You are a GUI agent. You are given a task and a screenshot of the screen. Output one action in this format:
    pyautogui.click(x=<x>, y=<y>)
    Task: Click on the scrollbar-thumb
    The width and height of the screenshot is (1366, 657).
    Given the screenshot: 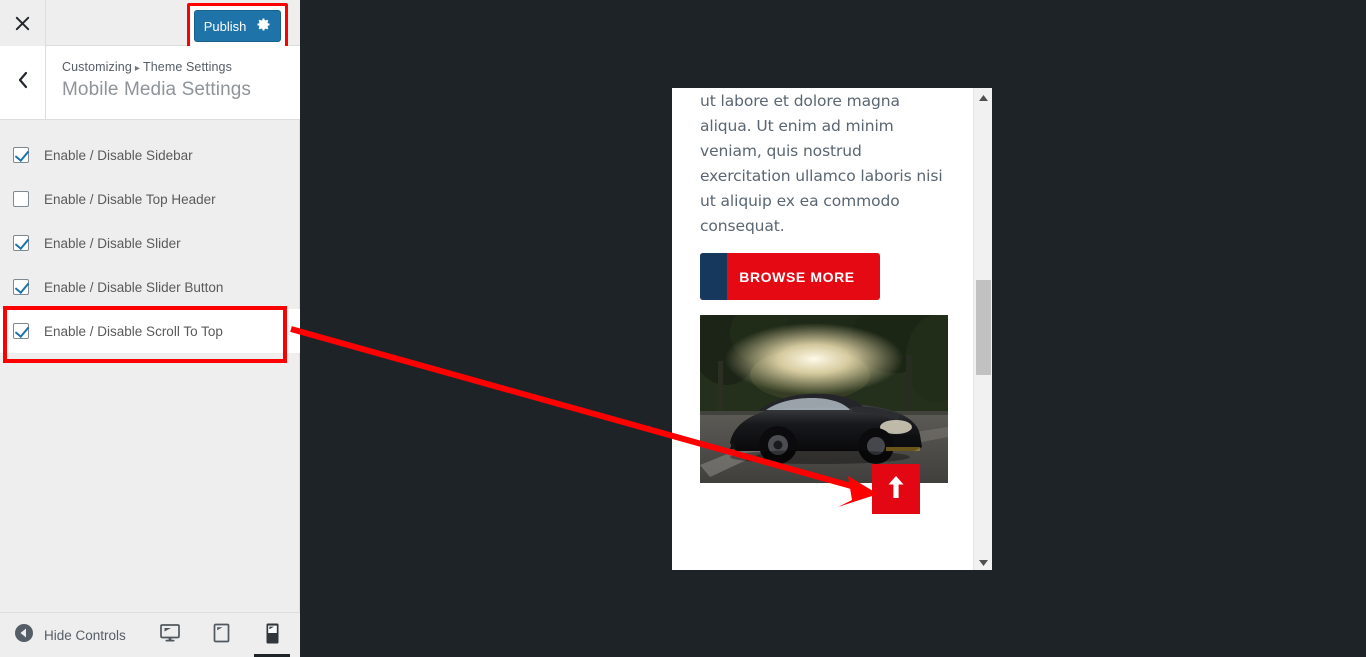 What is the action you would take?
    pyautogui.click(x=983, y=327)
    